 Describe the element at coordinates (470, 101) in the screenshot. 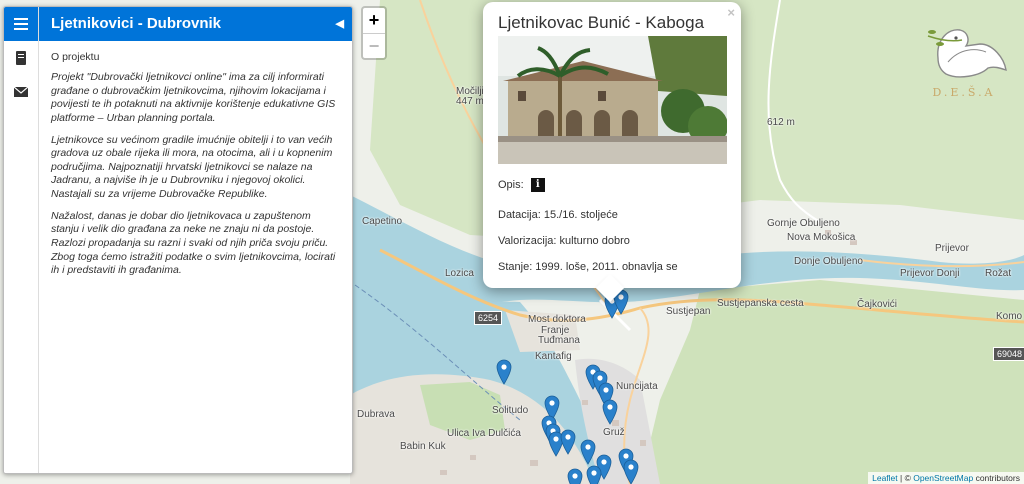

I see `place-label: 447 m` at that location.